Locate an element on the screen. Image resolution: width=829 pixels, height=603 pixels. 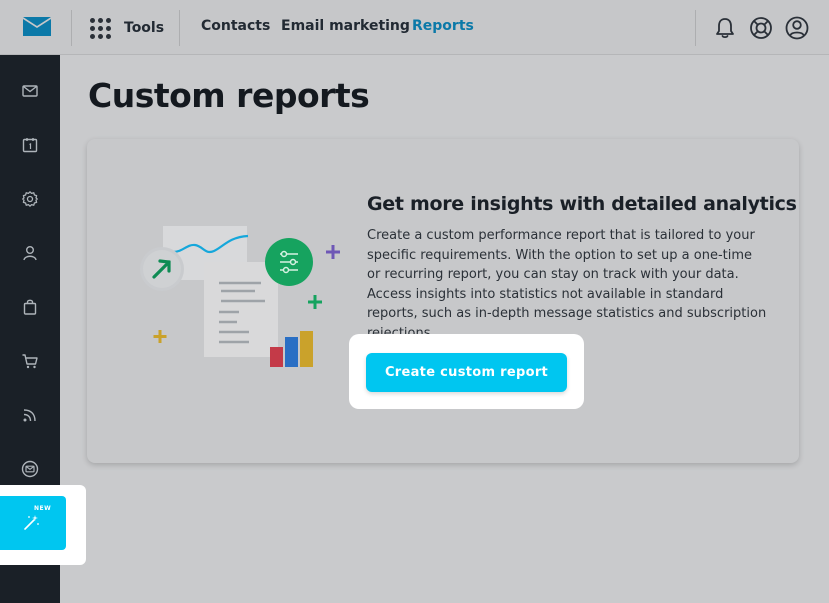
calendar-icon is located at coordinates (30, 145).